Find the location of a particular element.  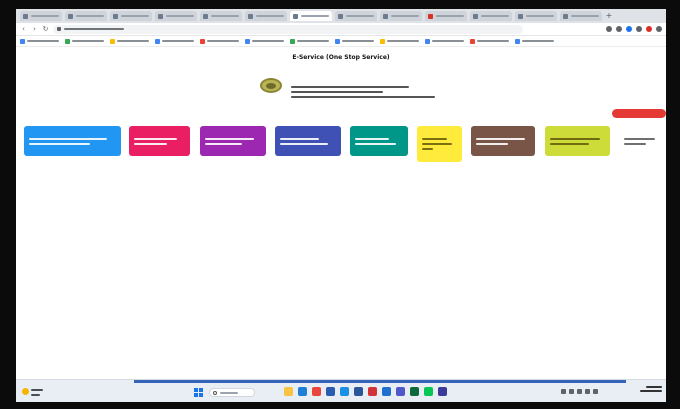

windows-start-icon is located at coordinates (198, 392).